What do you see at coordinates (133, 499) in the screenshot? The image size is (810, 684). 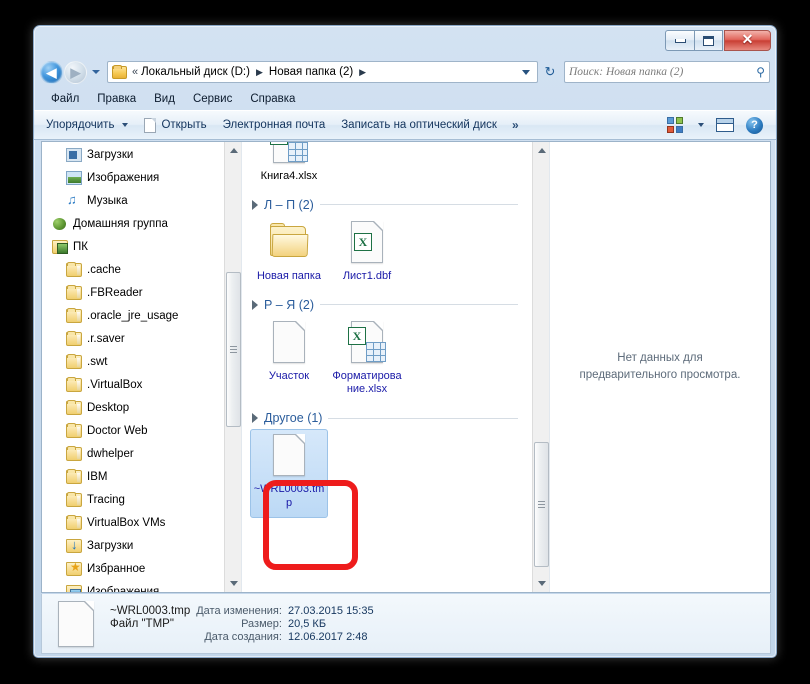 I see `tree-item: Tracing` at bounding box center [133, 499].